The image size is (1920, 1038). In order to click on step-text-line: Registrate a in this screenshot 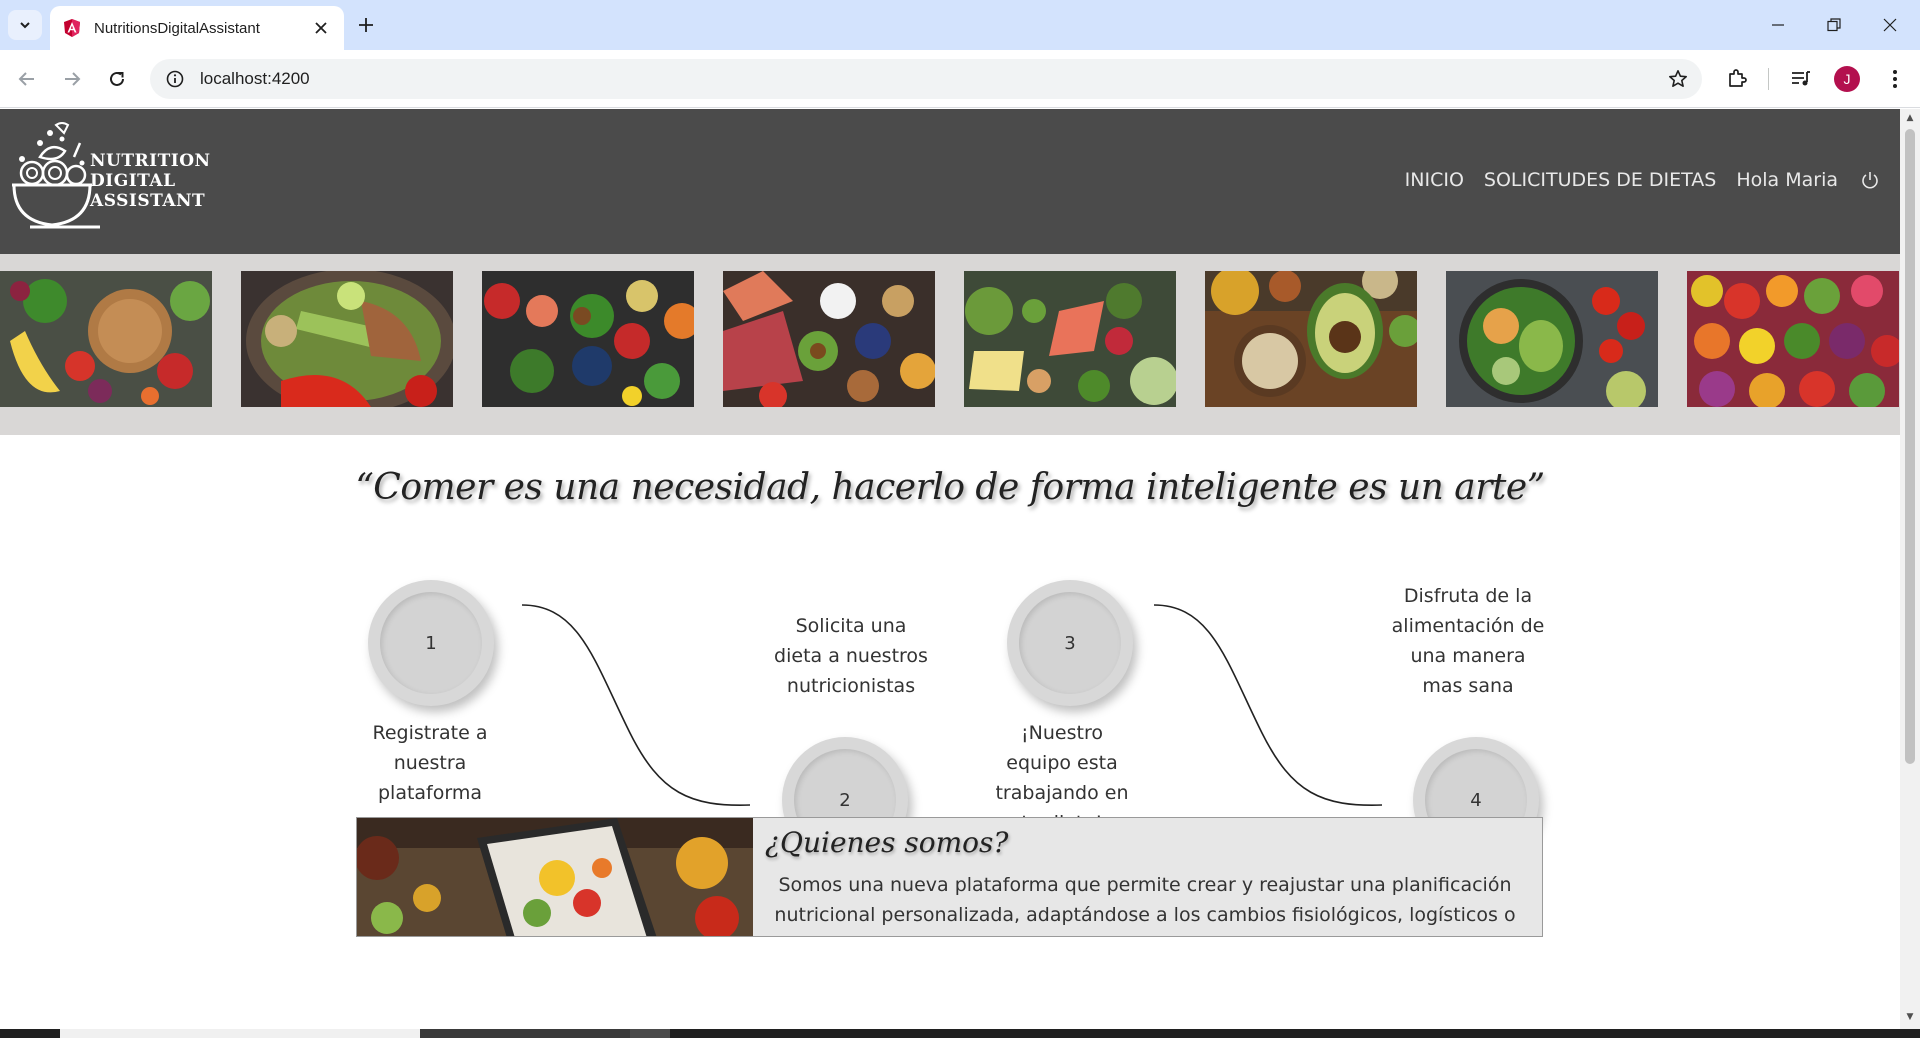, I will do `click(430, 733)`.